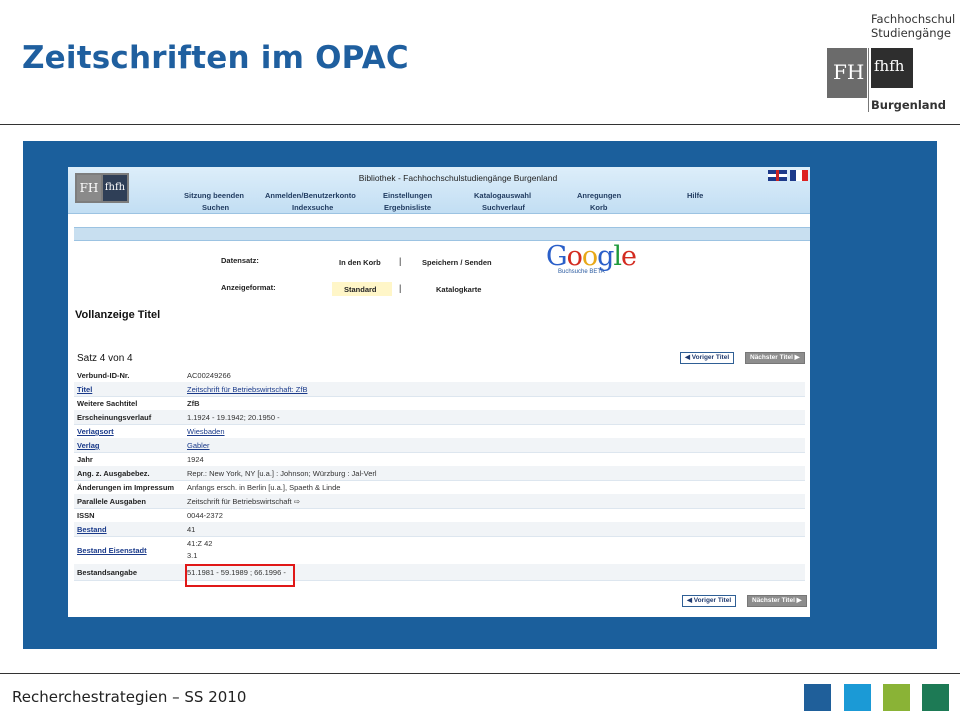 The image size is (960, 720). I want to click on footer-rule, so click(480, 673).